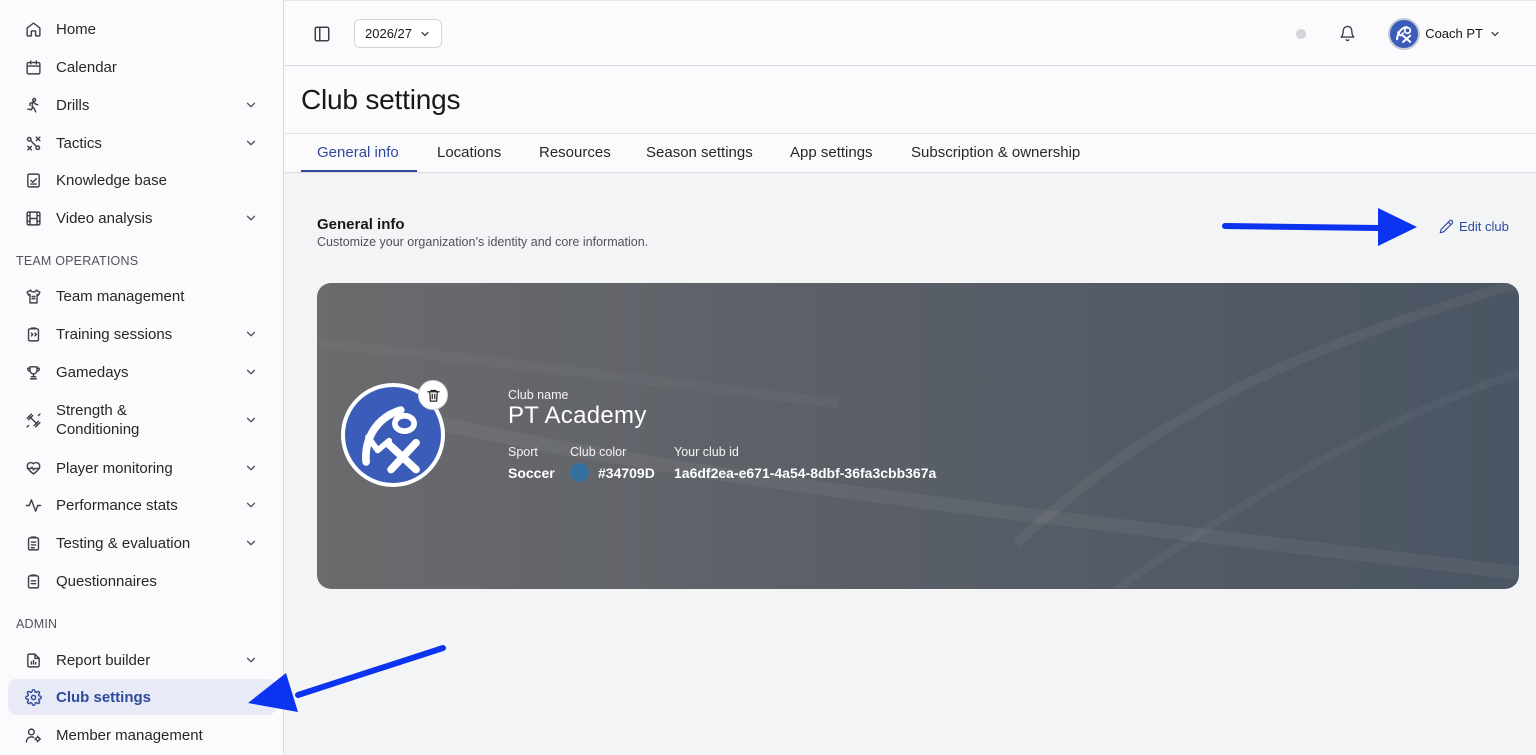  I want to click on sidebar-toggle-icon, so click(322, 34).